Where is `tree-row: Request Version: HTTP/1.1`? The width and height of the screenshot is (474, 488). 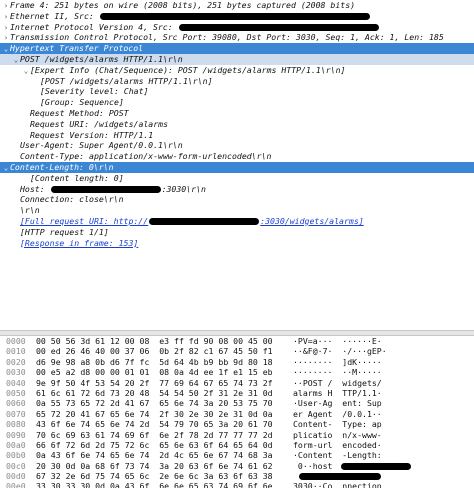 tree-row: Request Version: HTTP/1.1 is located at coordinates (237, 135).